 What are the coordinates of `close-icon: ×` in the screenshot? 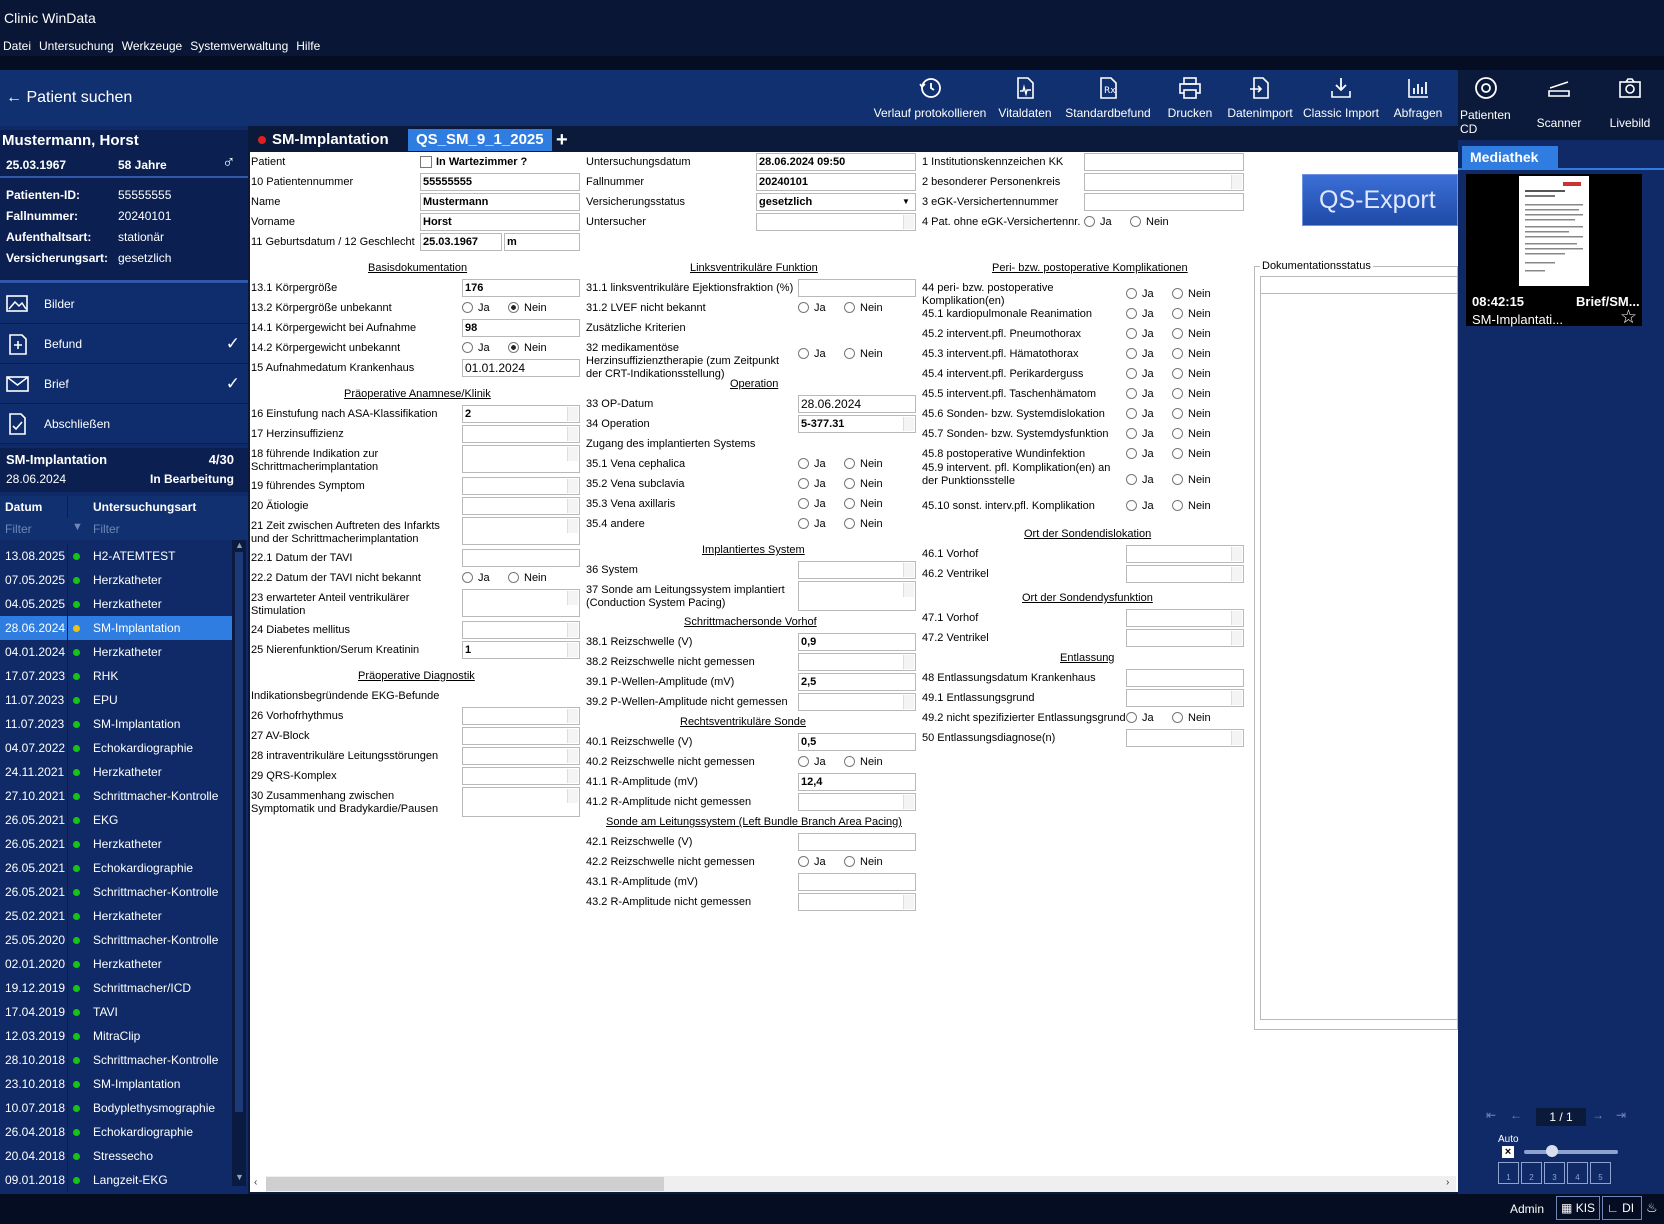 It's located at (1508, 1152).